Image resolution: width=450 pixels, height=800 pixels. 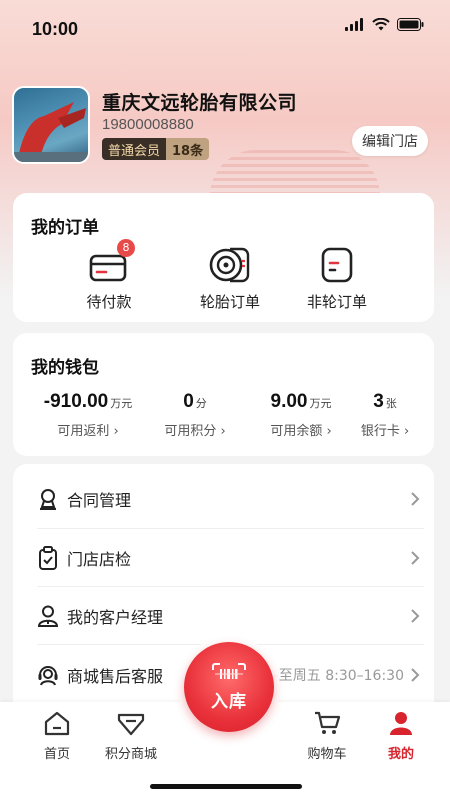 I want to click on service-hours: -至周五 8:30–16:30, so click(x=338, y=676).